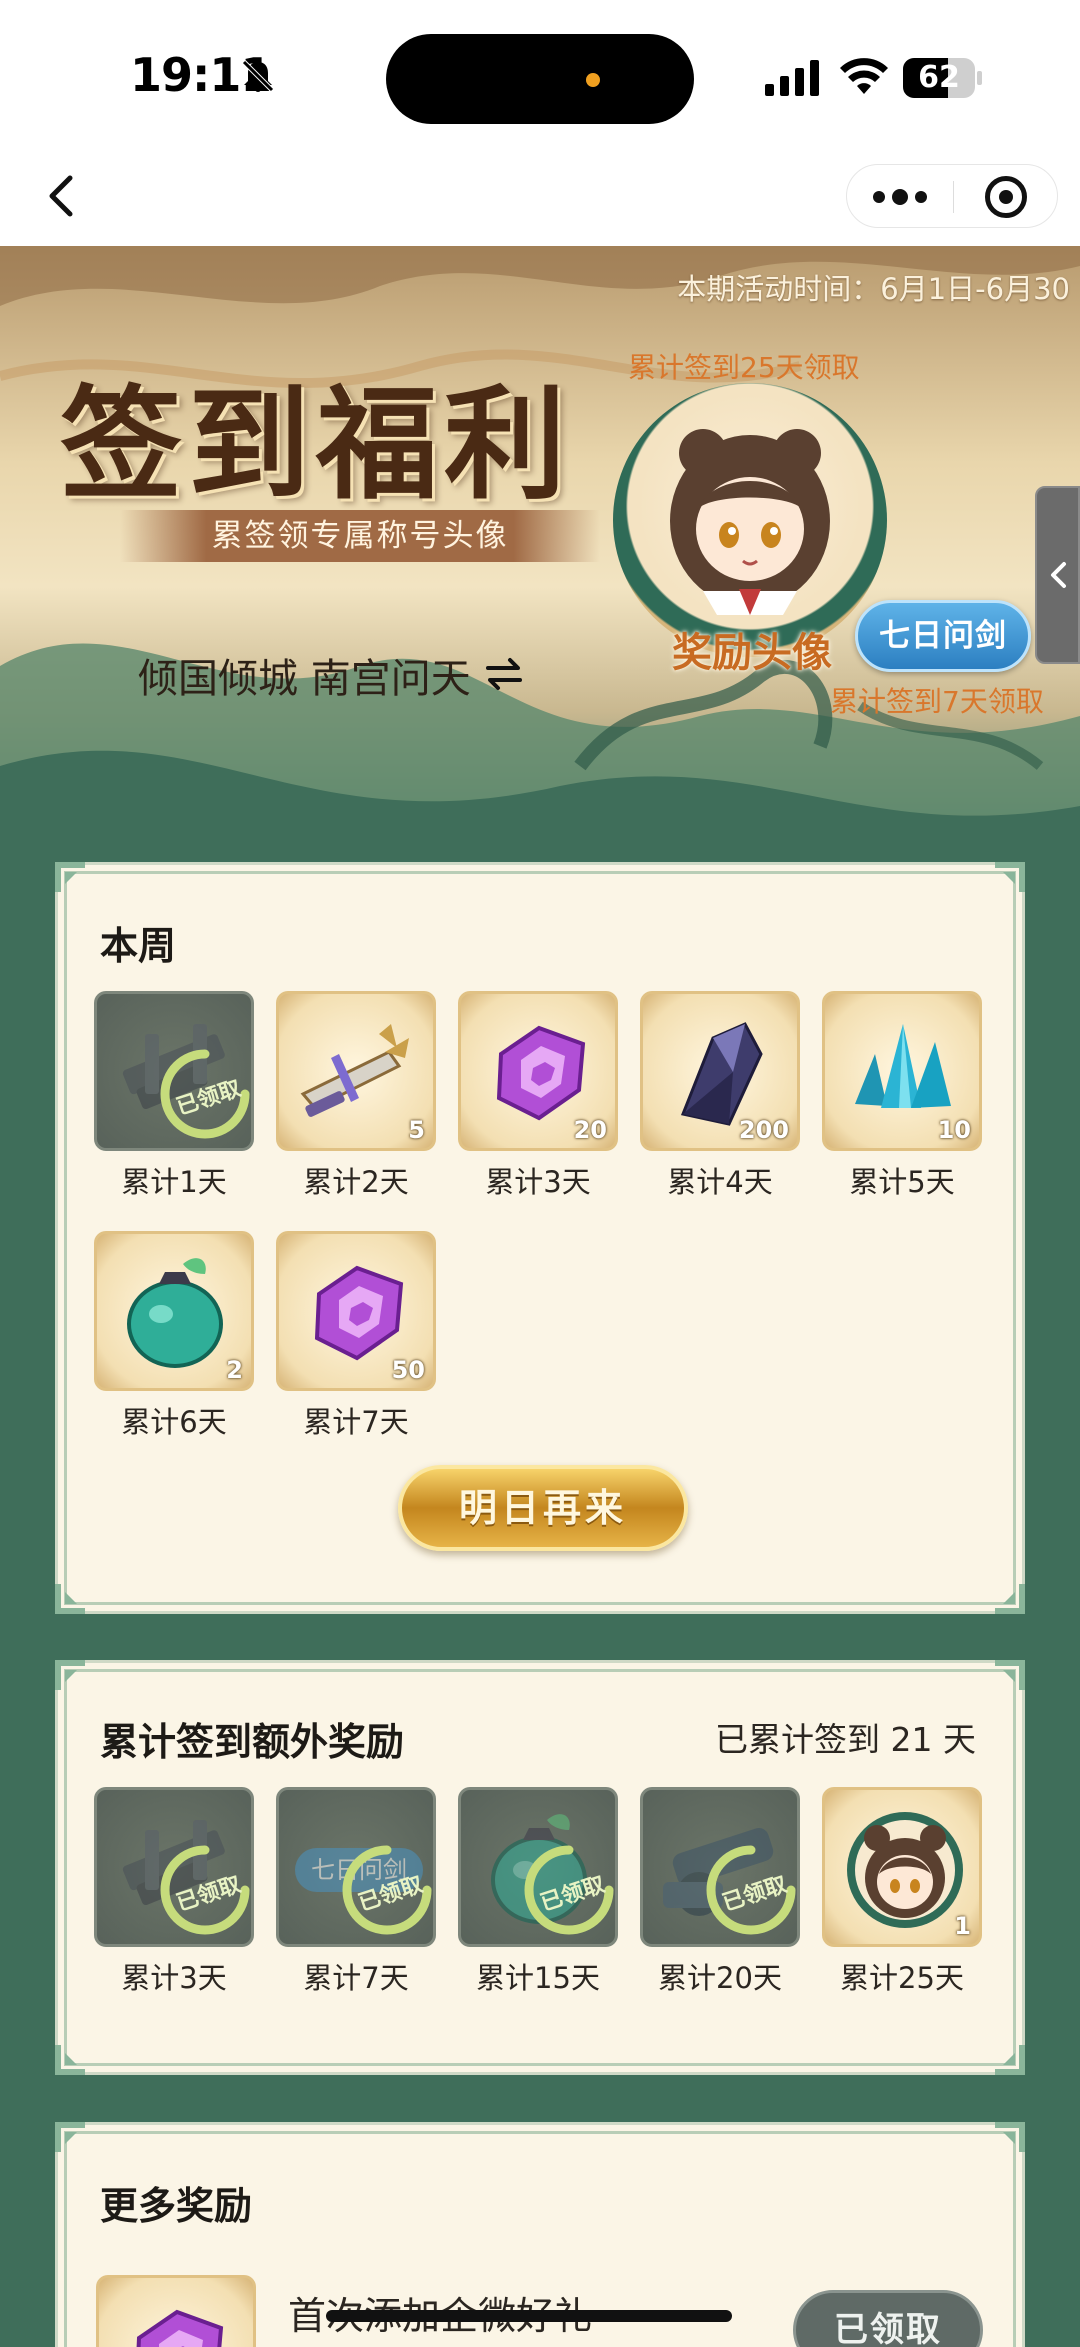 The width and height of the screenshot is (1080, 2347). Describe the element at coordinates (962, 1926) in the screenshot. I see `reward-count: 1` at that location.